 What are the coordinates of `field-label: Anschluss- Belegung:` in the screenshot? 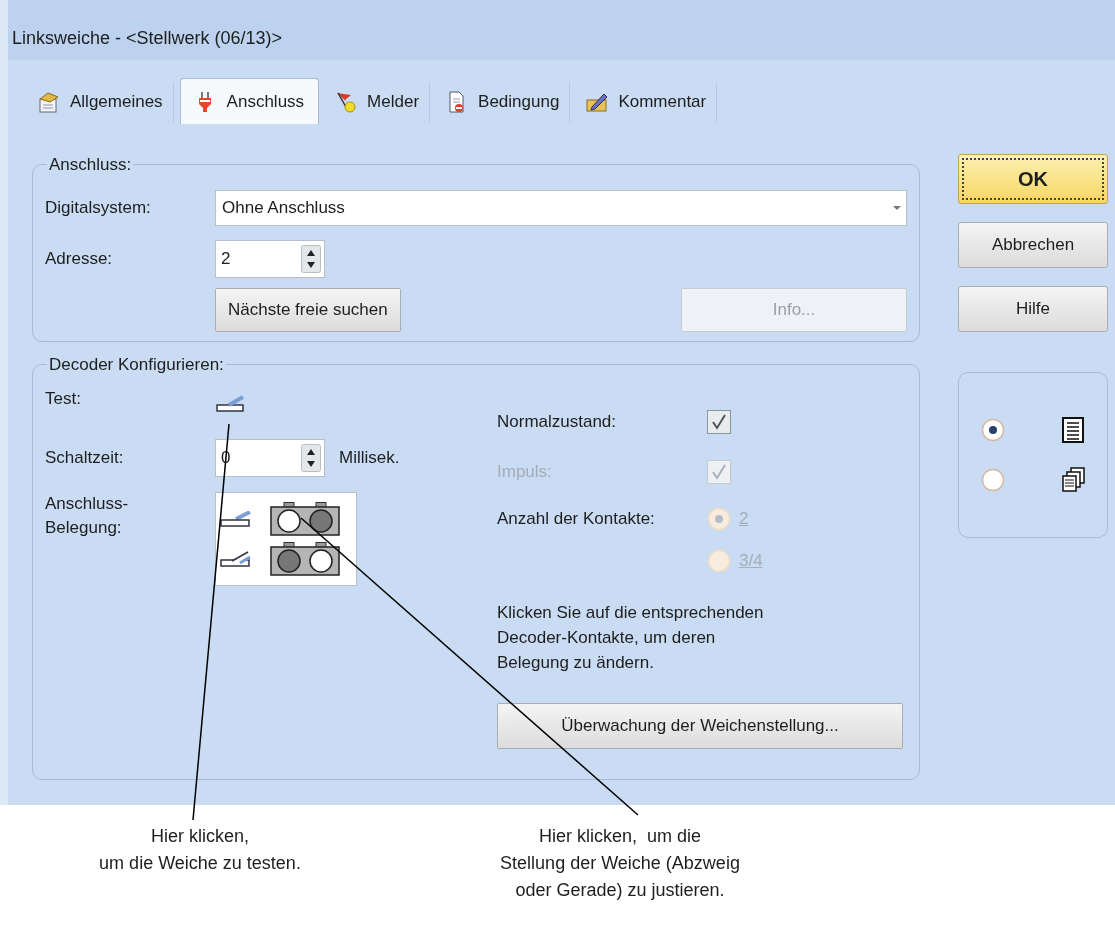 It's located at (87, 515).